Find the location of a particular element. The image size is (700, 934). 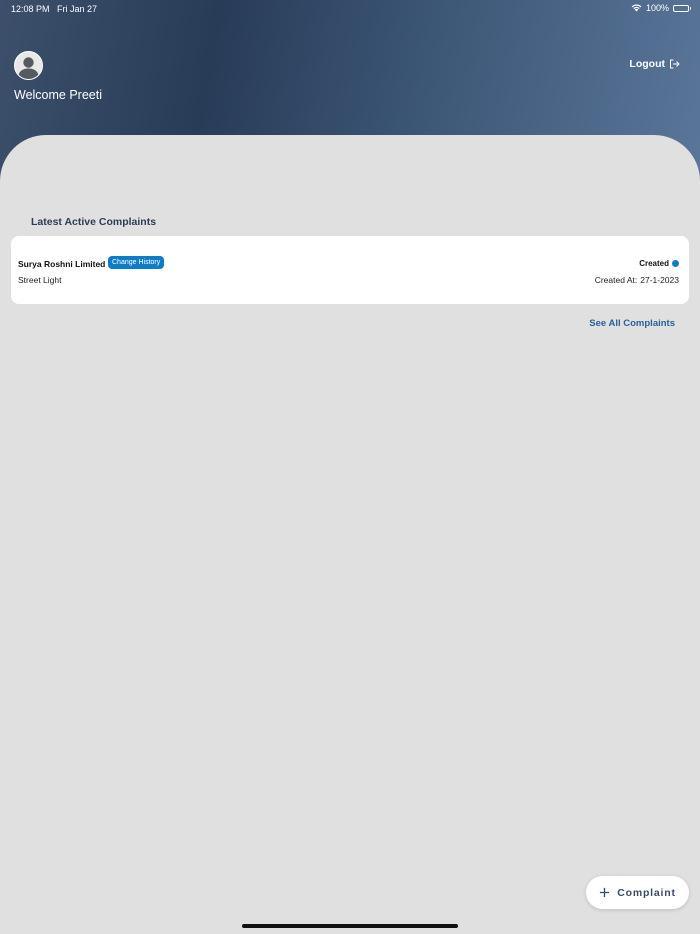

status-time: 12:08 PM Fri Jan 27 is located at coordinates (54, 9).